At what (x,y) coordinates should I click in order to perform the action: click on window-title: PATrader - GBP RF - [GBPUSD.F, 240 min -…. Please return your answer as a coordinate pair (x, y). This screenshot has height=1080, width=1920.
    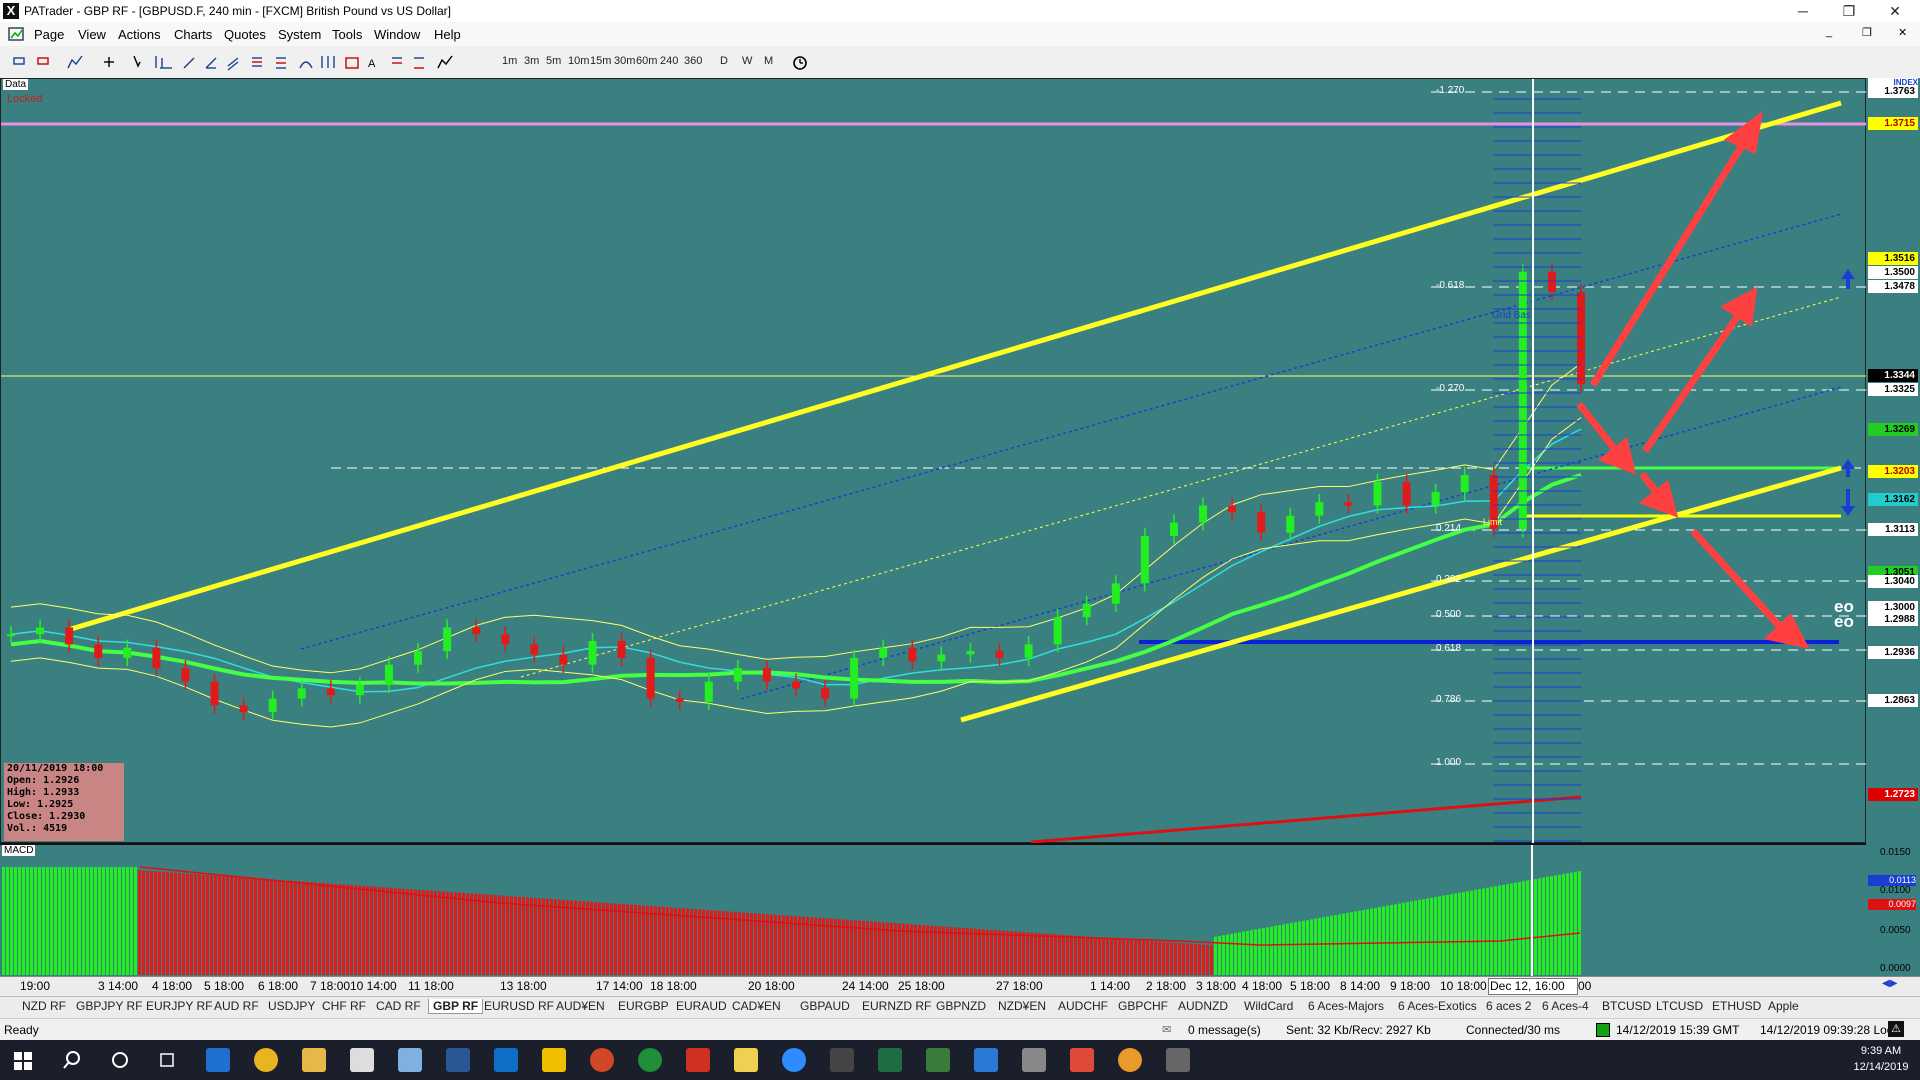
    Looking at the image, I should click on (237, 11).